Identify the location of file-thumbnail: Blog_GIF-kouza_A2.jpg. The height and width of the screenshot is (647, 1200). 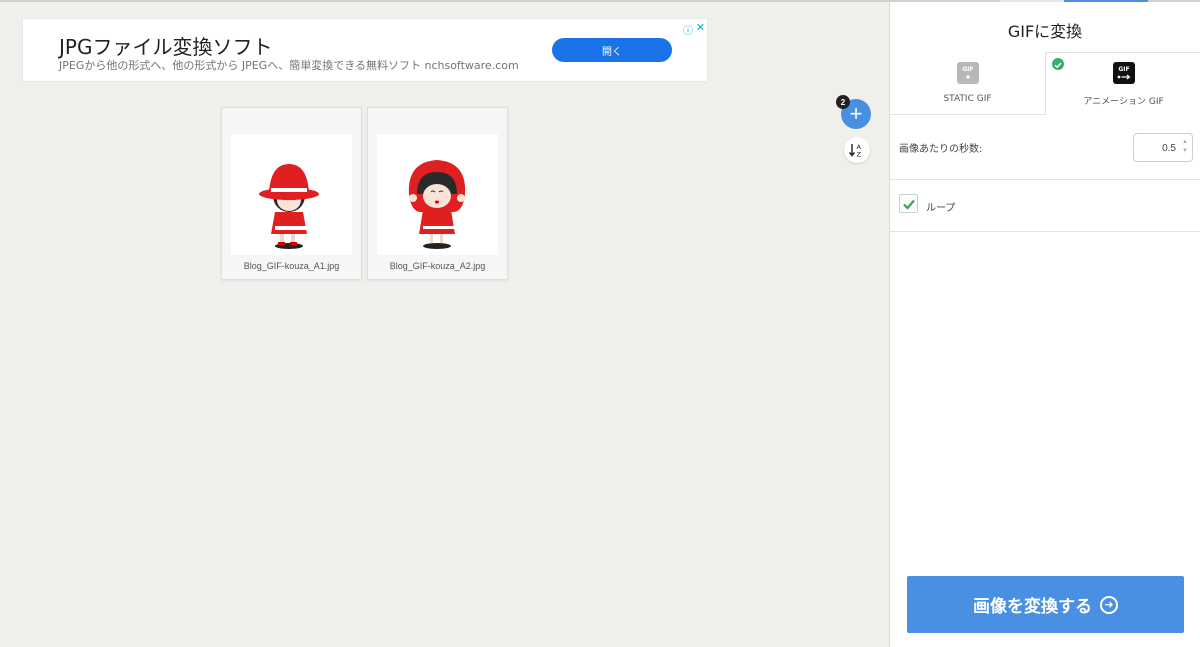
(437, 193).